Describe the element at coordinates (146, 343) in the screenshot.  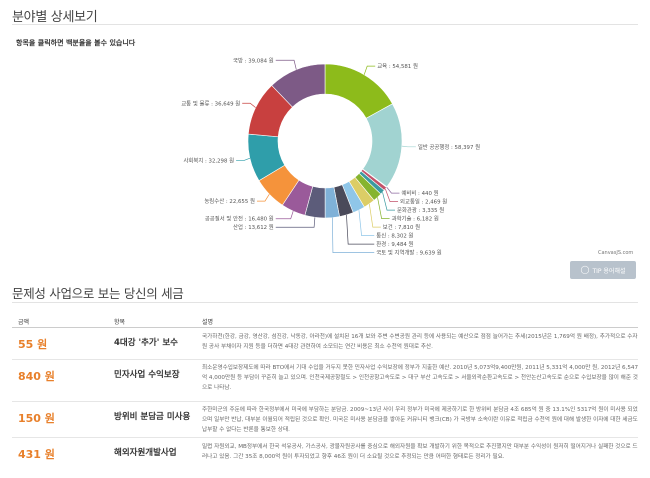
I see `row-item: 4대강 '추가' 보수` at that location.